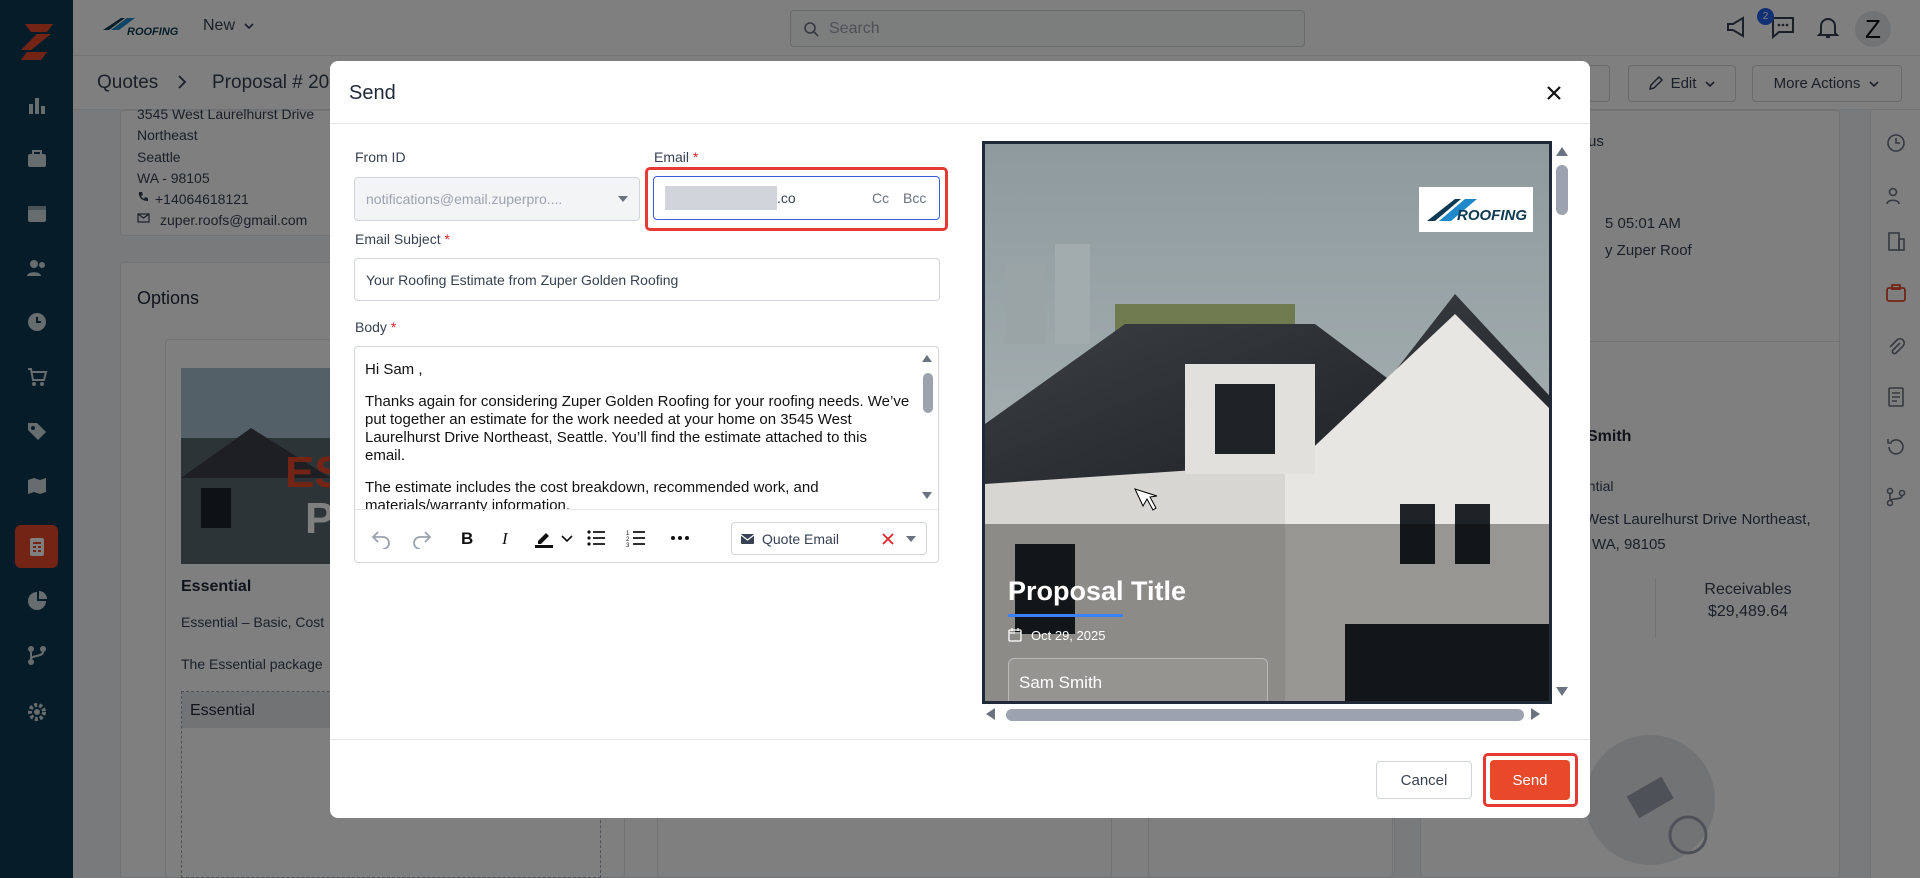  What do you see at coordinates (1065, 615) in the screenshot?
I see `title-underline` at bounding box center [1065, 615].